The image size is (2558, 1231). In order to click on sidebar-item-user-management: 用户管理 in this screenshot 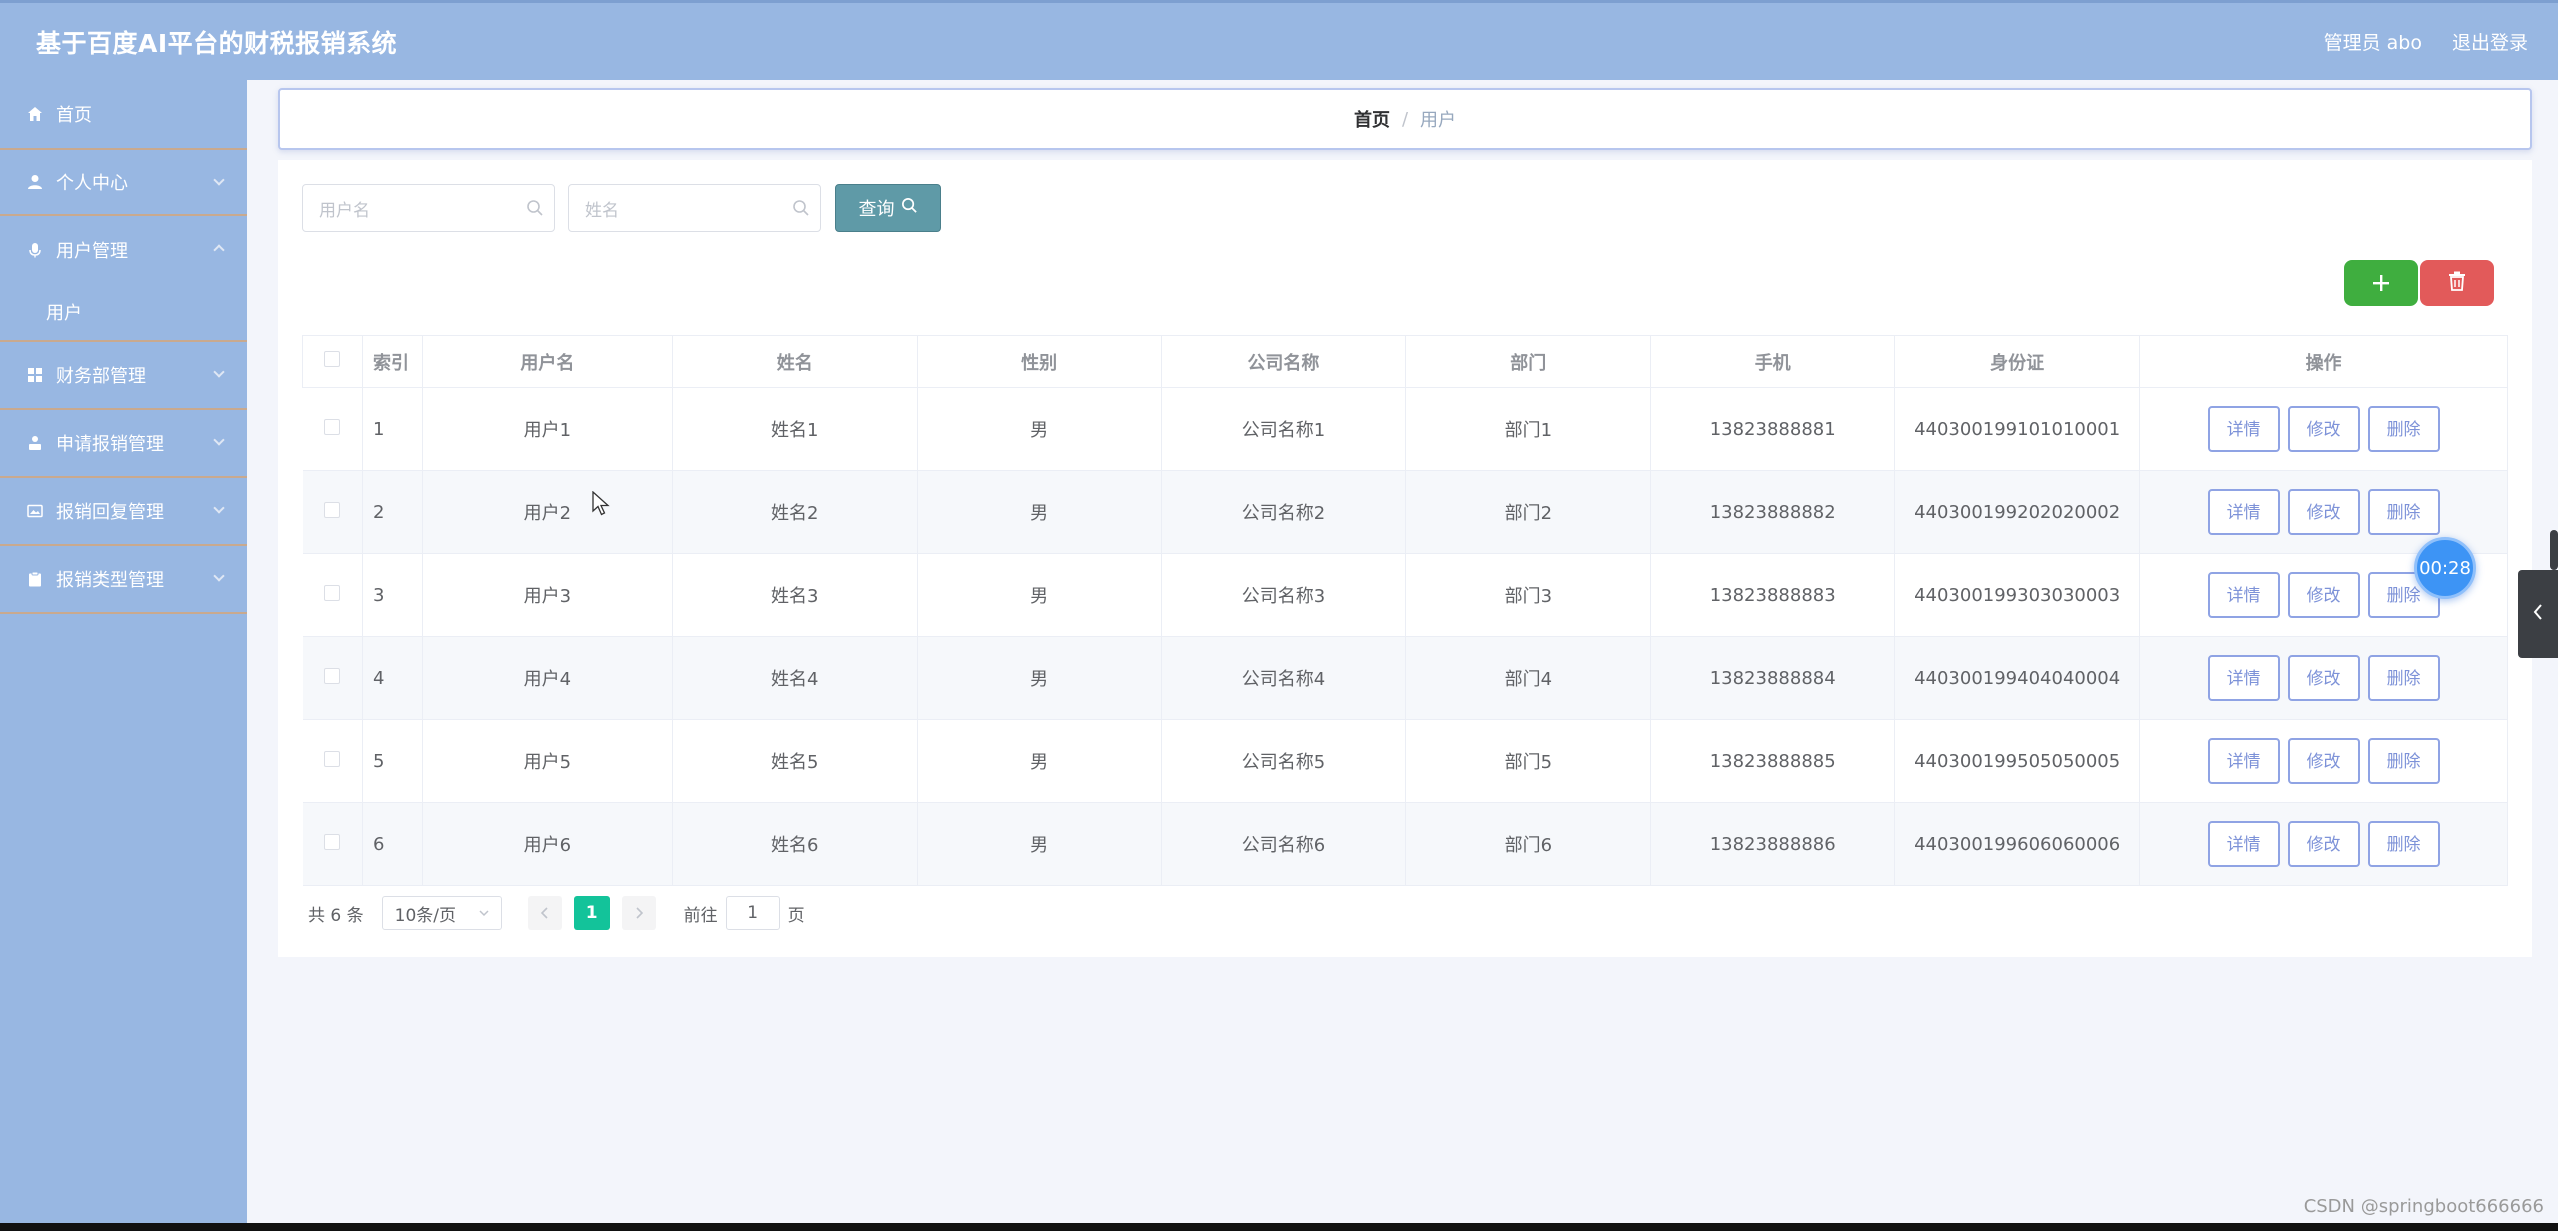, I will do `click(123, 250)`.